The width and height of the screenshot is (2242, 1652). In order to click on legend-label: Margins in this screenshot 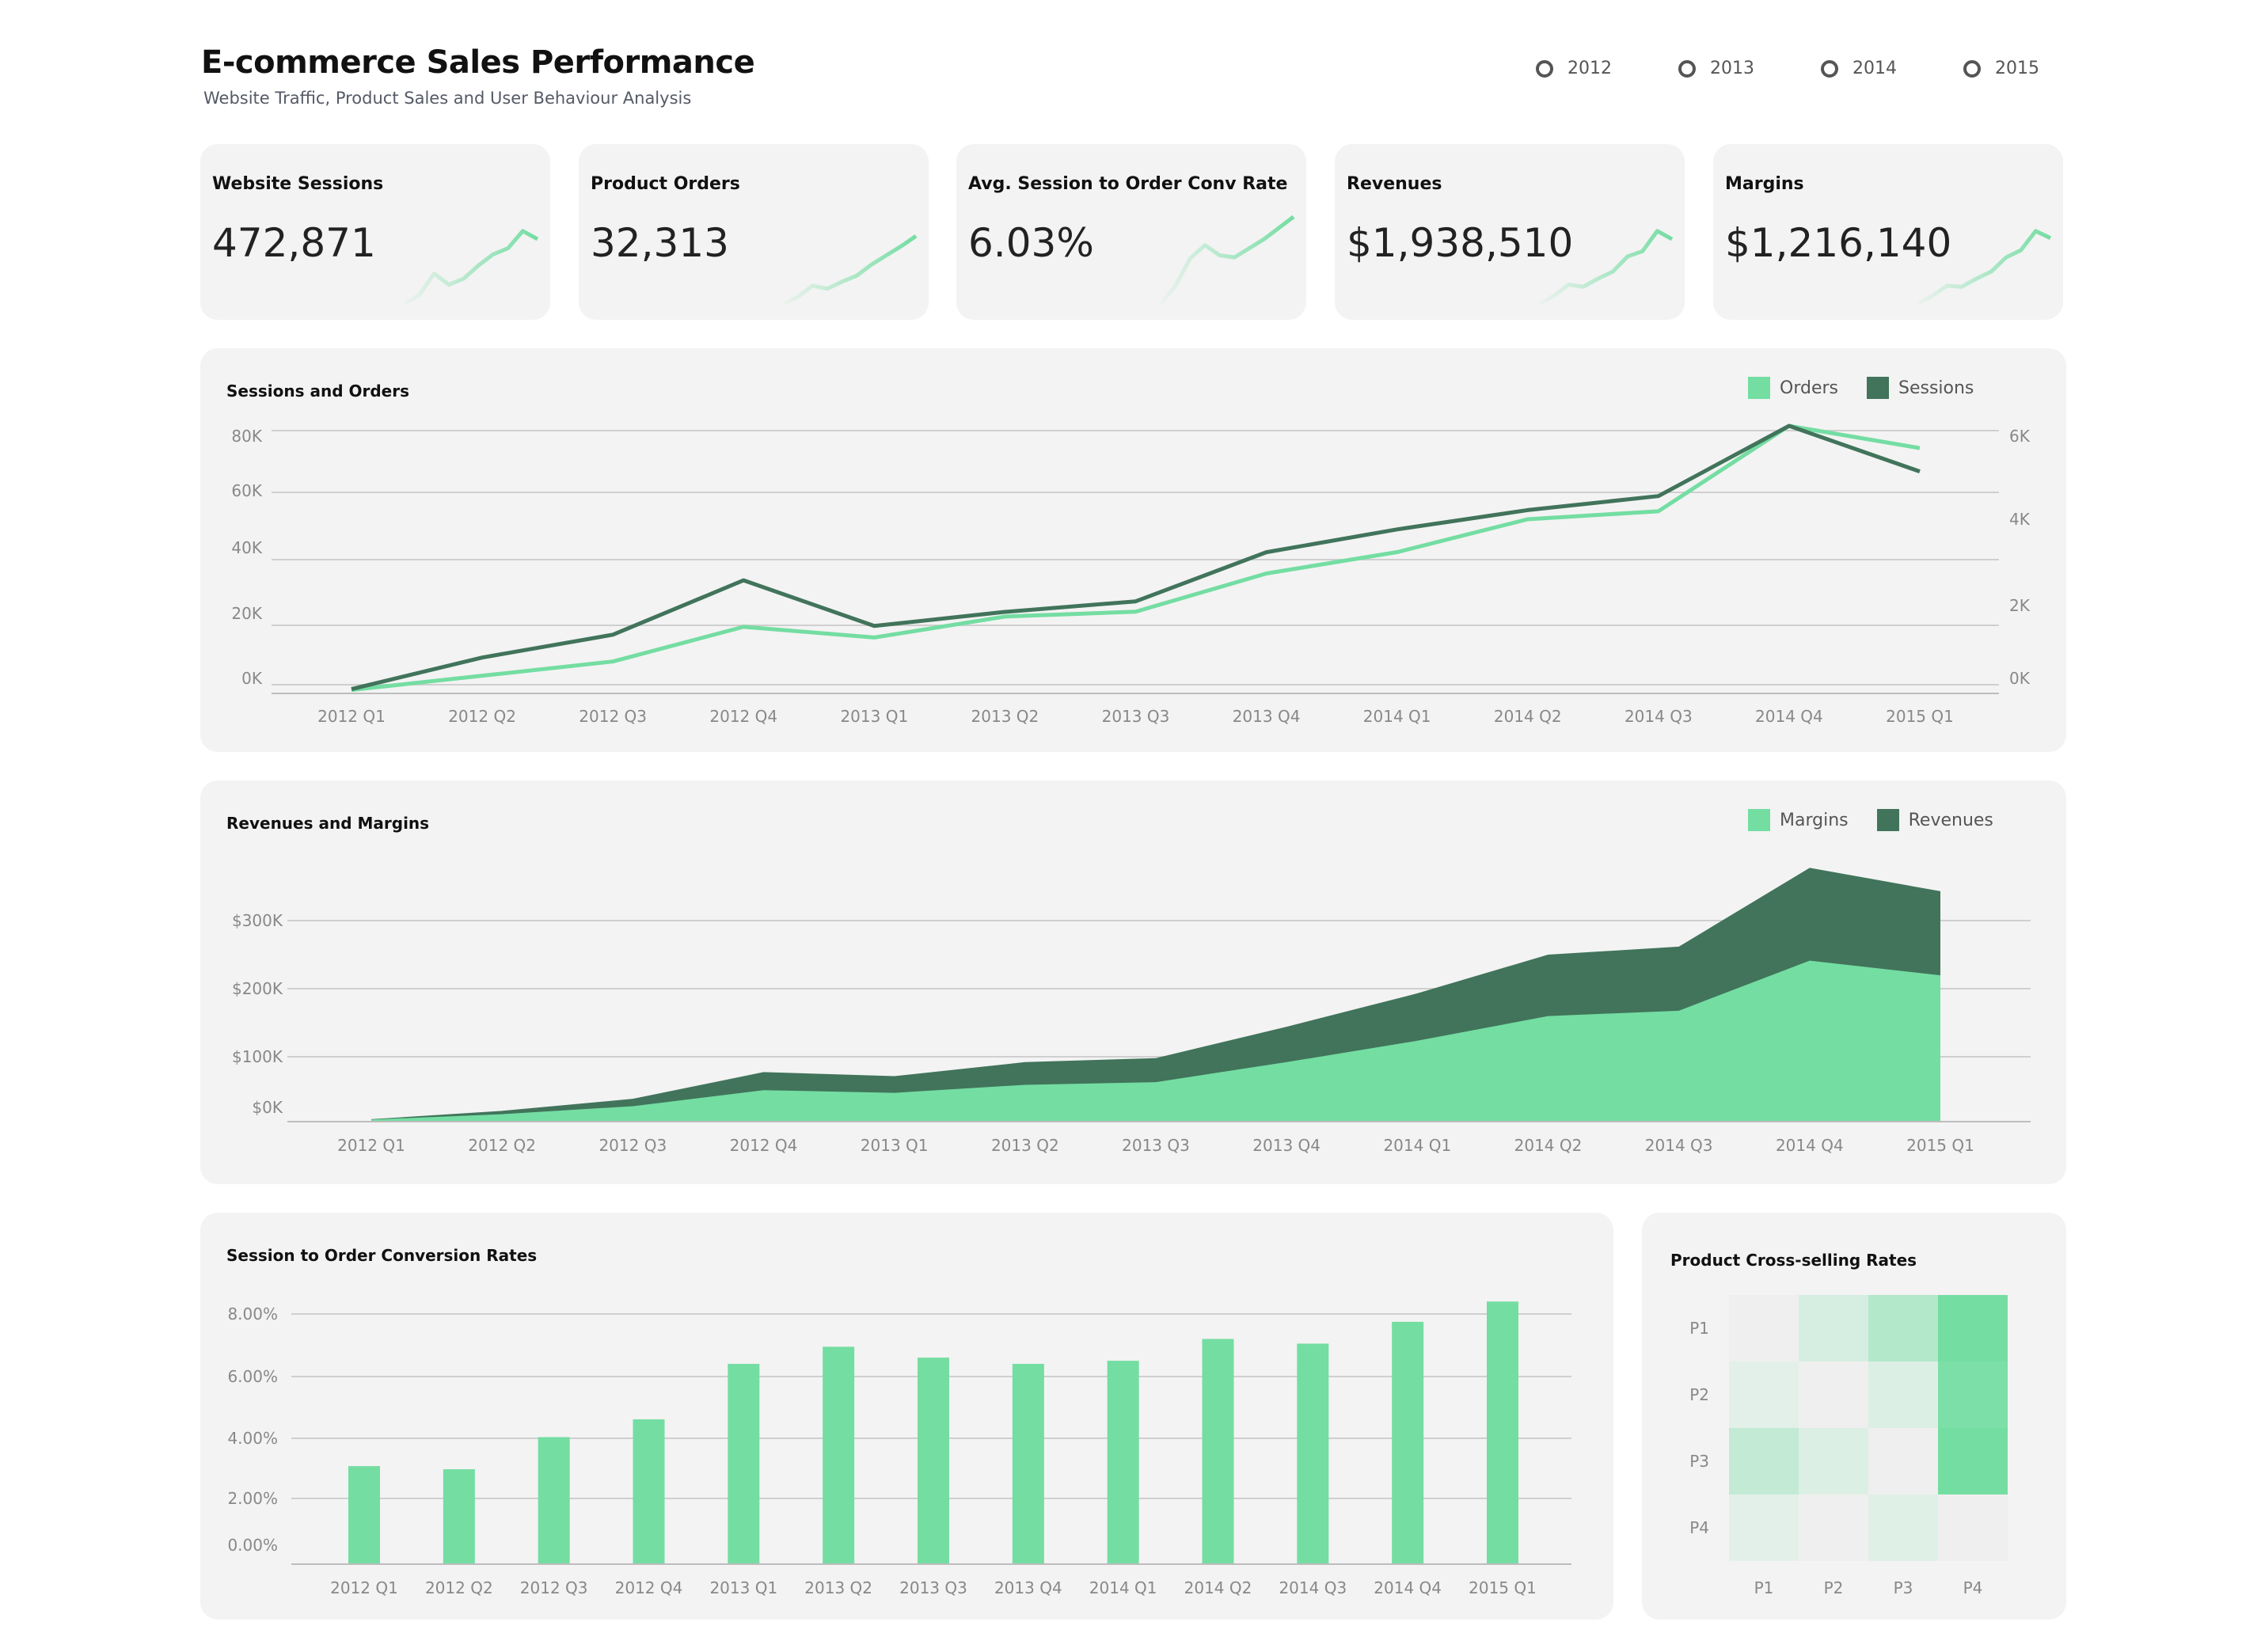, I will do `click(1814, 820)`.